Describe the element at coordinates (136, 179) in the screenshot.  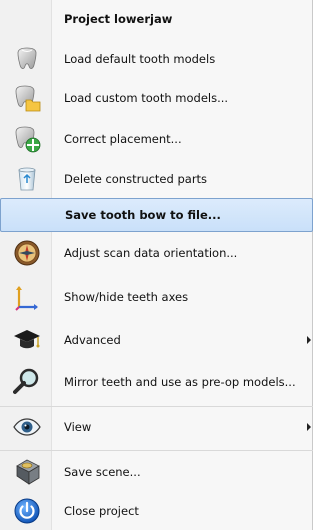
I see `menu-item-label: Delete constructed parts` at that location.